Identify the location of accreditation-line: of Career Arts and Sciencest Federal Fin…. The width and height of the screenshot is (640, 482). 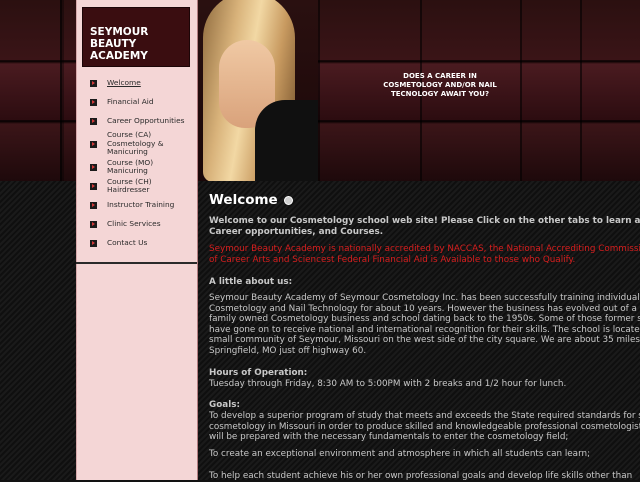
(392, 259).